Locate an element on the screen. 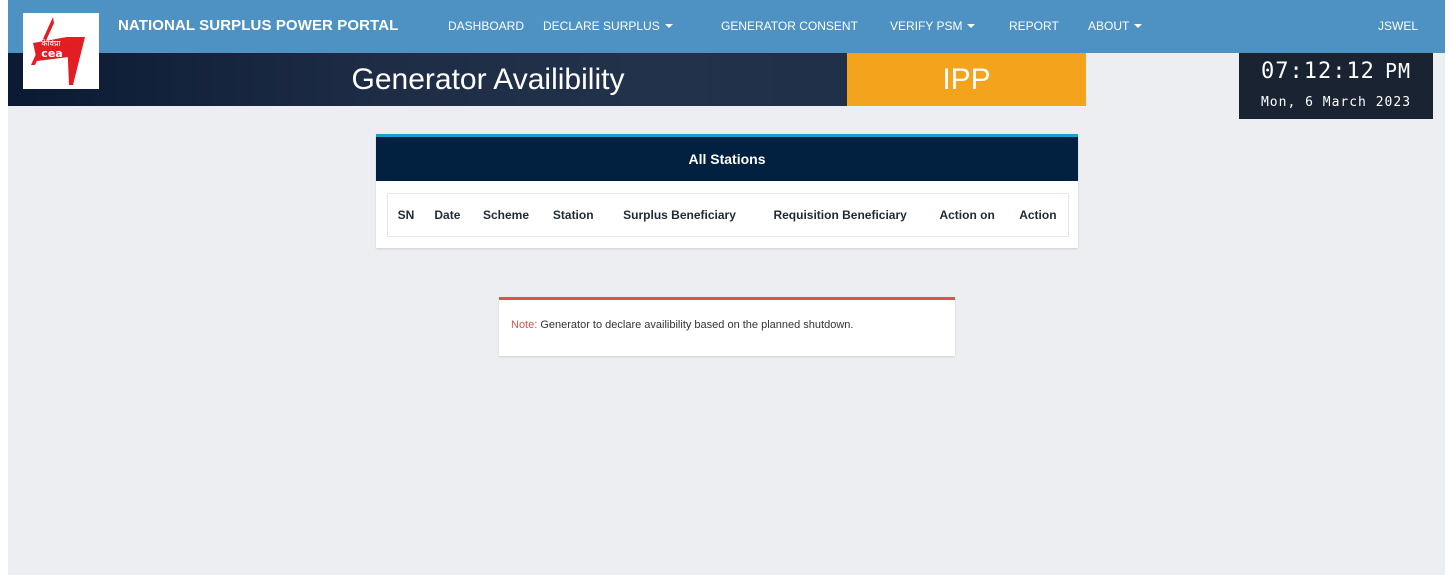 Image resolution: width=1453 pixels, height=575 pixels. logo-english-text: cea is located at coordinates (51, 53).